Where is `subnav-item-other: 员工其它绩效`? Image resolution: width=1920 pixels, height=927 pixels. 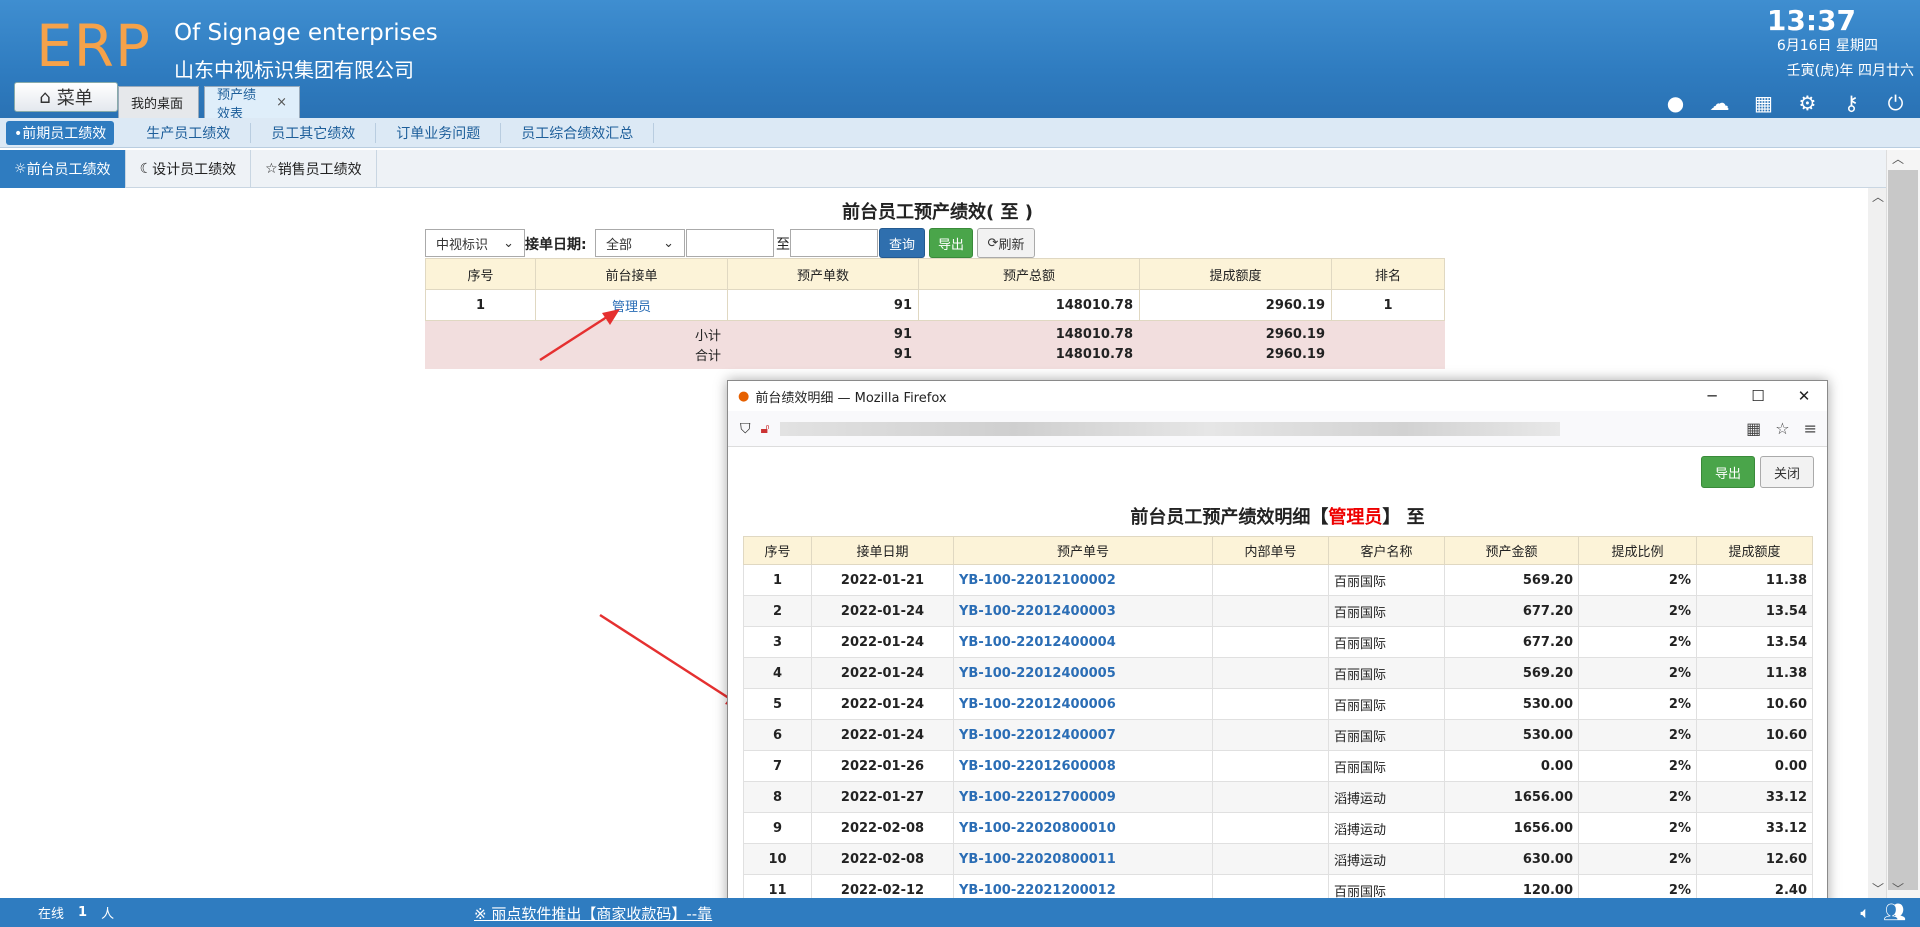
subnav-item-other: 员工其它绩效 is located at coordinates (314, 132).